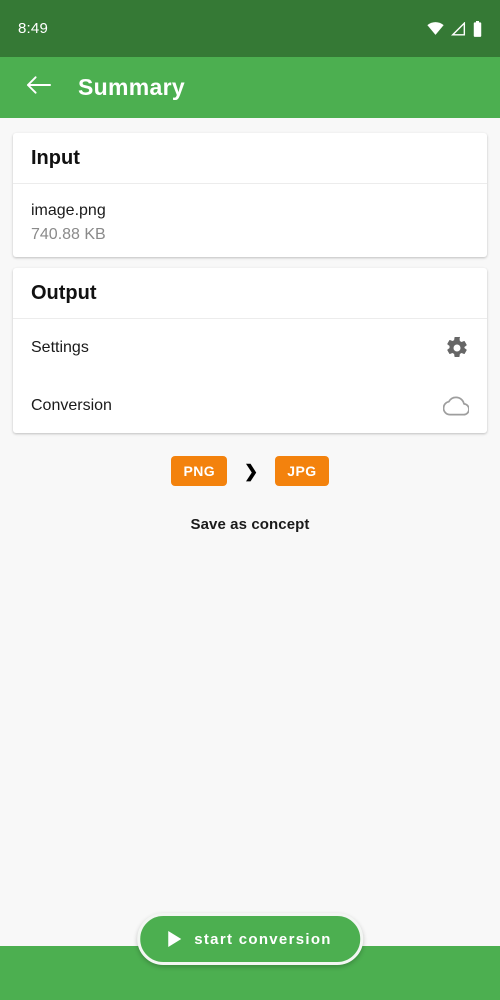 This screenshot has height=1000, width=500. Describe the element at coordinates (33, 28) in the screenshot. I see `status-bar-clock: 8:49` at that location.